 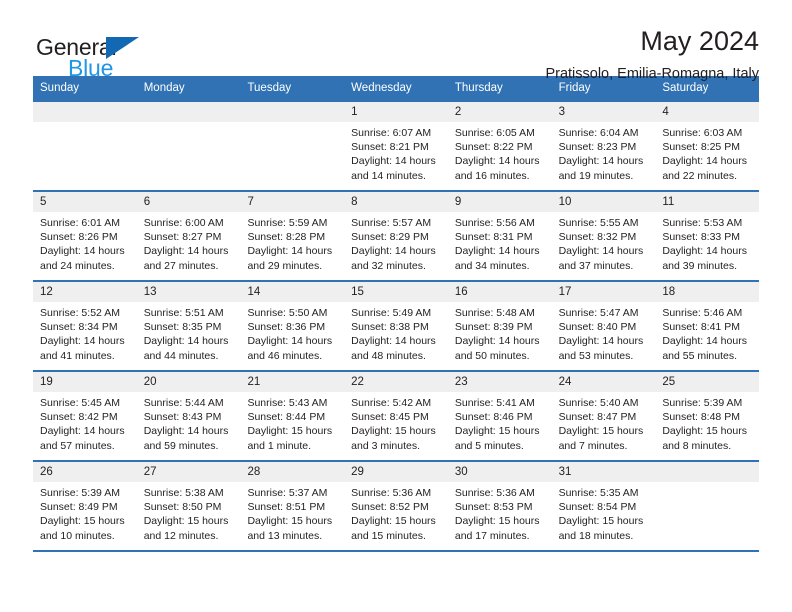 What do you see at coordinates (79, 327) in the screenshot?
I see `sunset-text: Sunset: 8:34 PM` at bounding box center [79, 327].